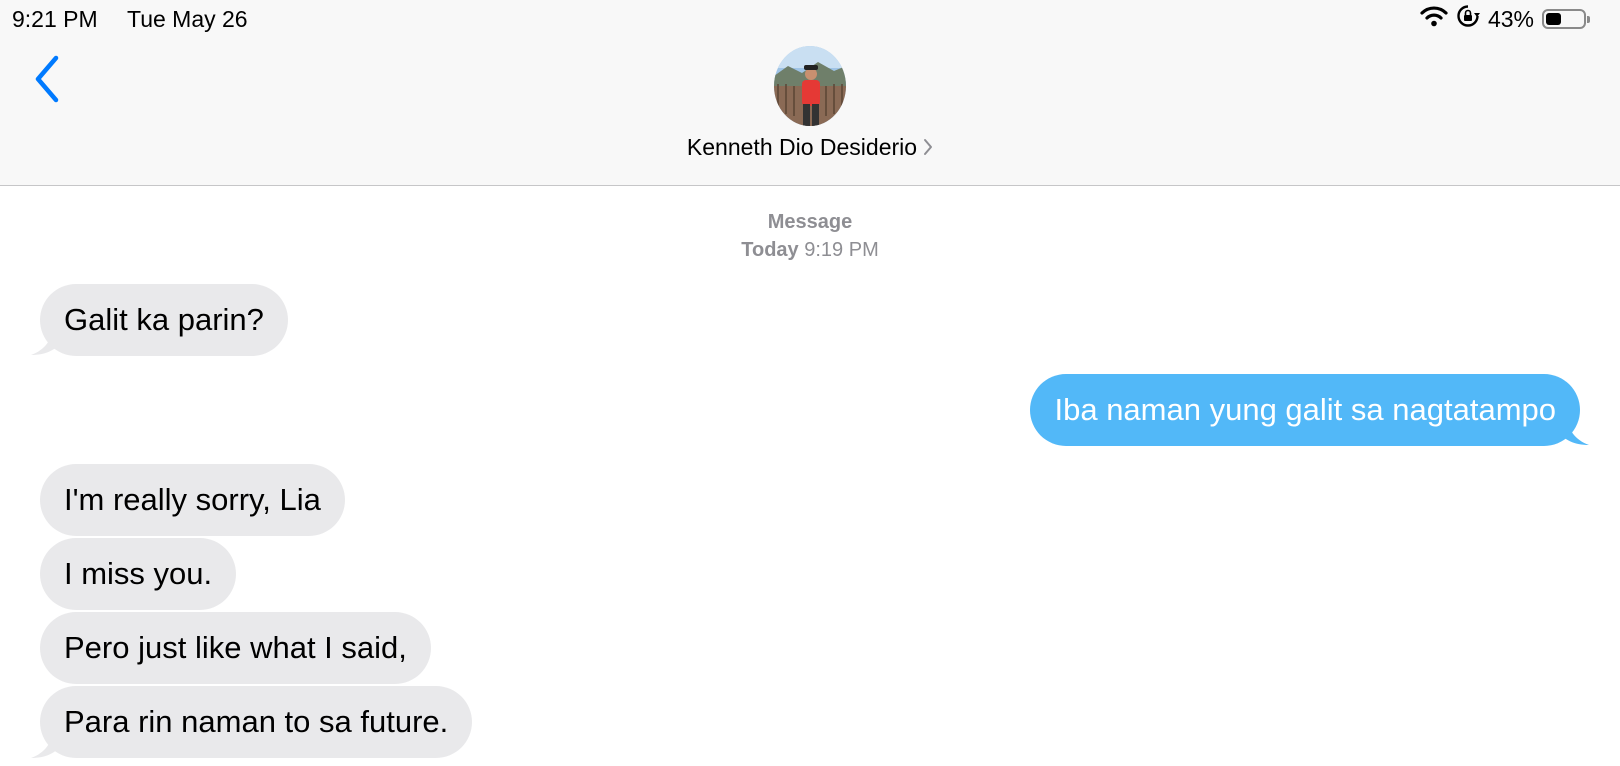 The height and width of the screenshot is (766, 1620). Describe the element at coordinates (192, 500) in the screenshot. I see `message-bubble-received: I'm really sorry, Lia` at that location.